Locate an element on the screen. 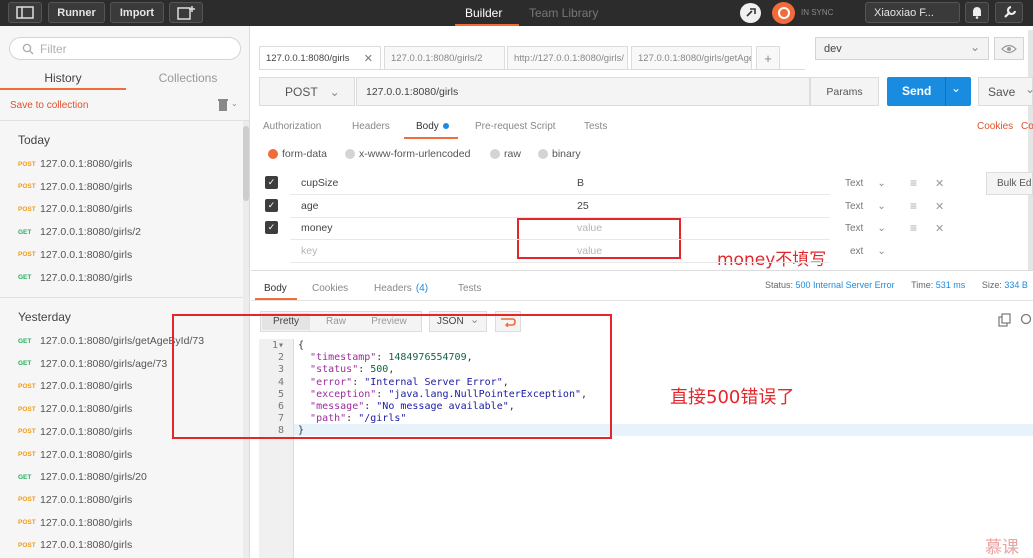 This screenshot has width=1033, height=558. form-key-input: cupSize is located at coordinates (319, 183).